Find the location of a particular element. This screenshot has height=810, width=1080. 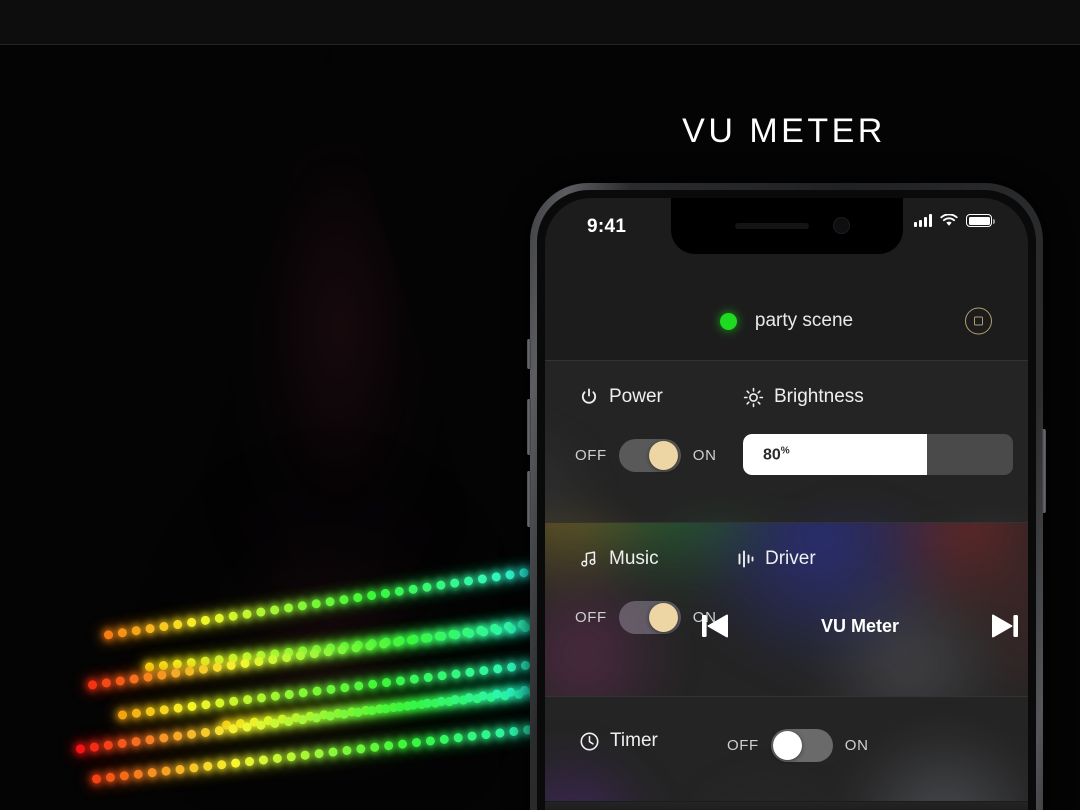

power-toggle: OFF ON is located at coordinates (646, 455).